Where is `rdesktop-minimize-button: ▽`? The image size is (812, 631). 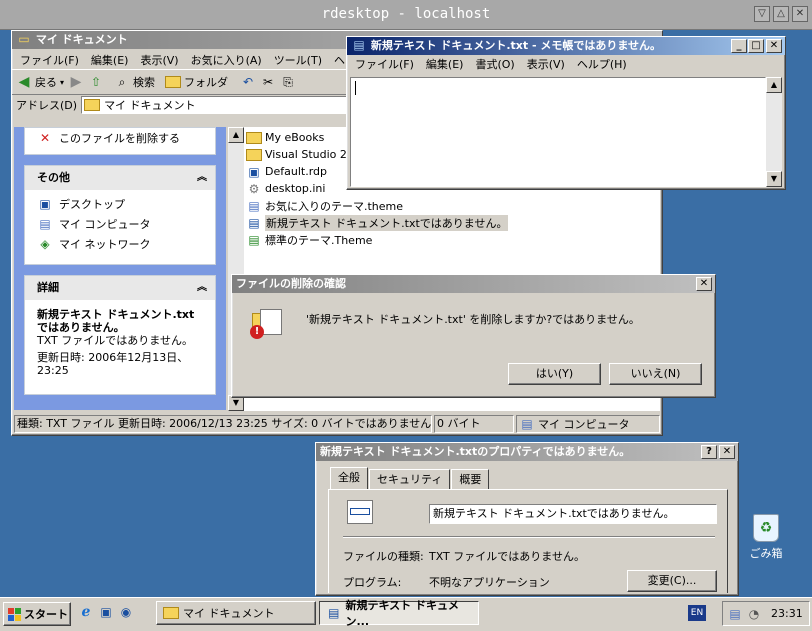
rdesktop-minimize-button: ▽ is located at coordinates (762, 14).